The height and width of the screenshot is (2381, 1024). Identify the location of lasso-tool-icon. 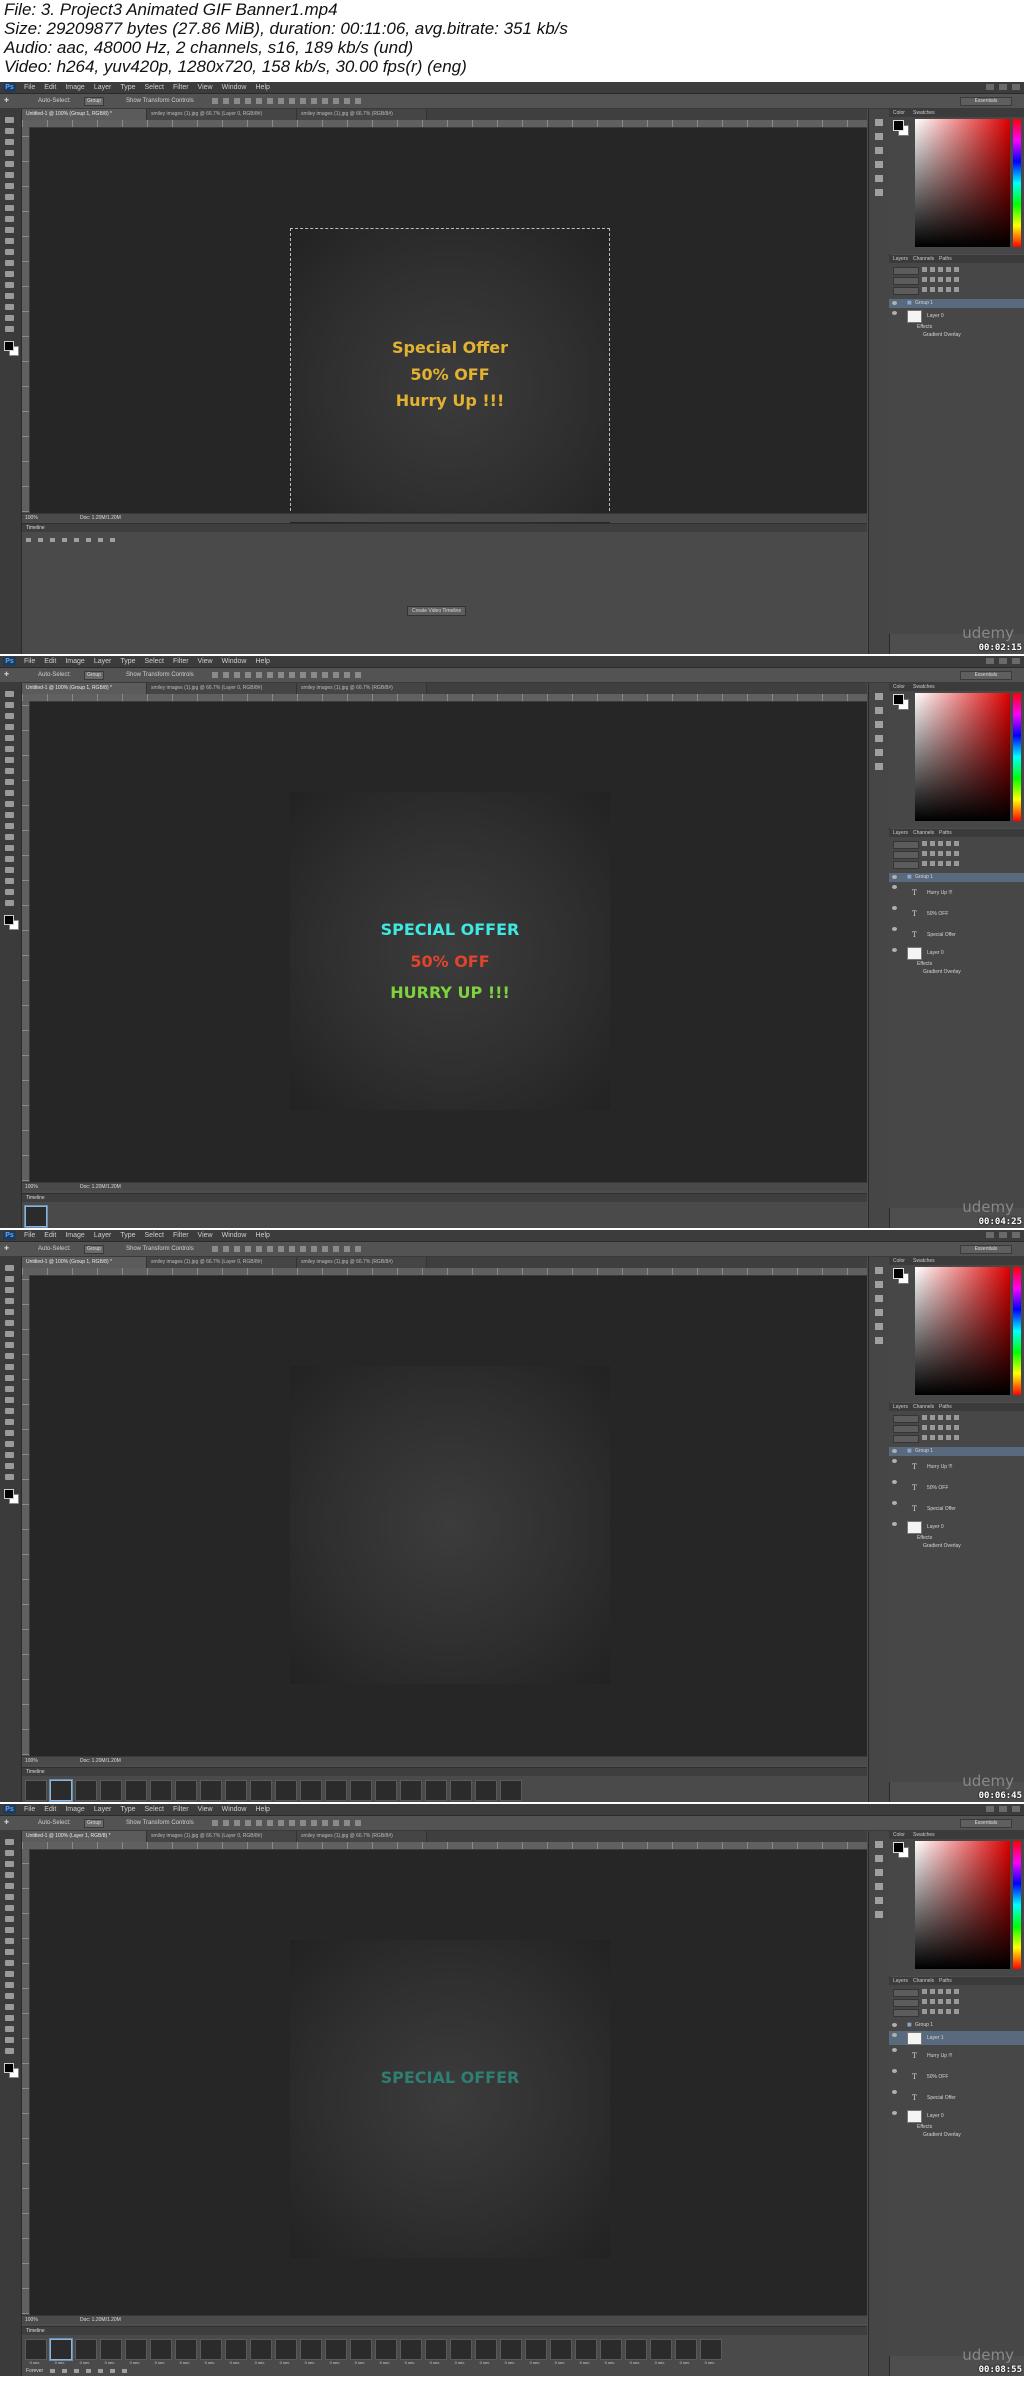
(9, 142).